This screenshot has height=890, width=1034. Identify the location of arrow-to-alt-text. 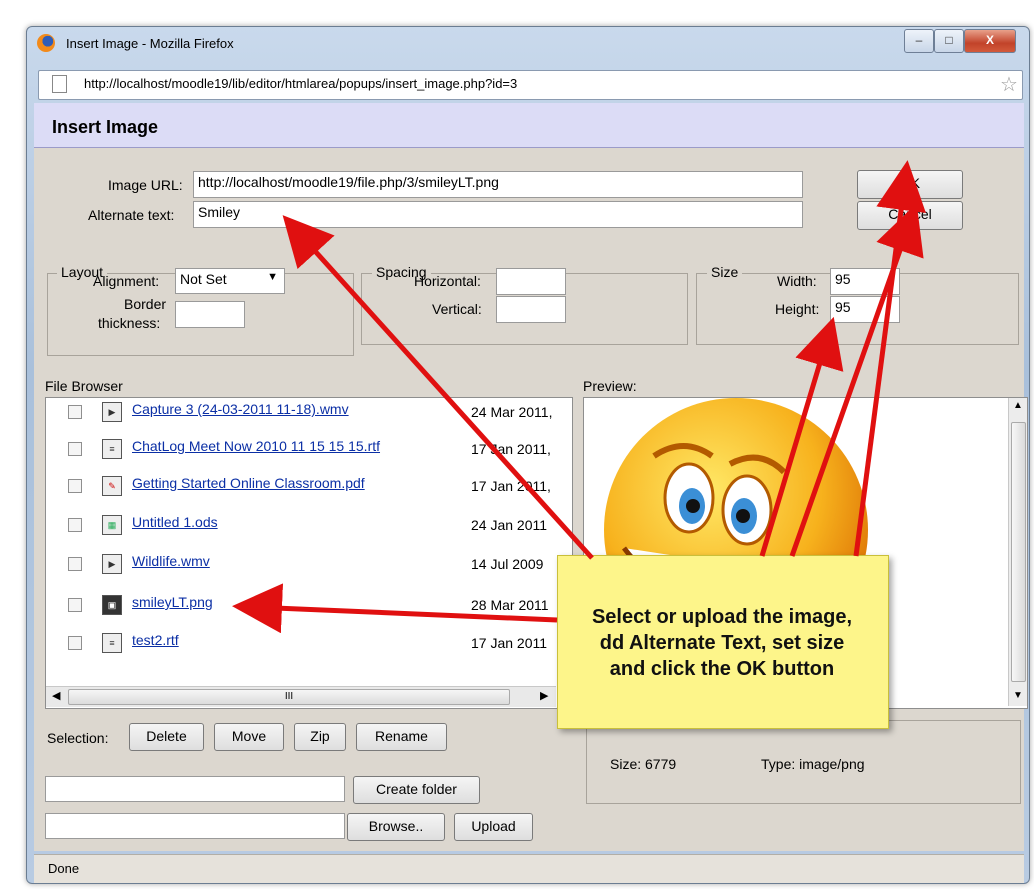
(438, 387).